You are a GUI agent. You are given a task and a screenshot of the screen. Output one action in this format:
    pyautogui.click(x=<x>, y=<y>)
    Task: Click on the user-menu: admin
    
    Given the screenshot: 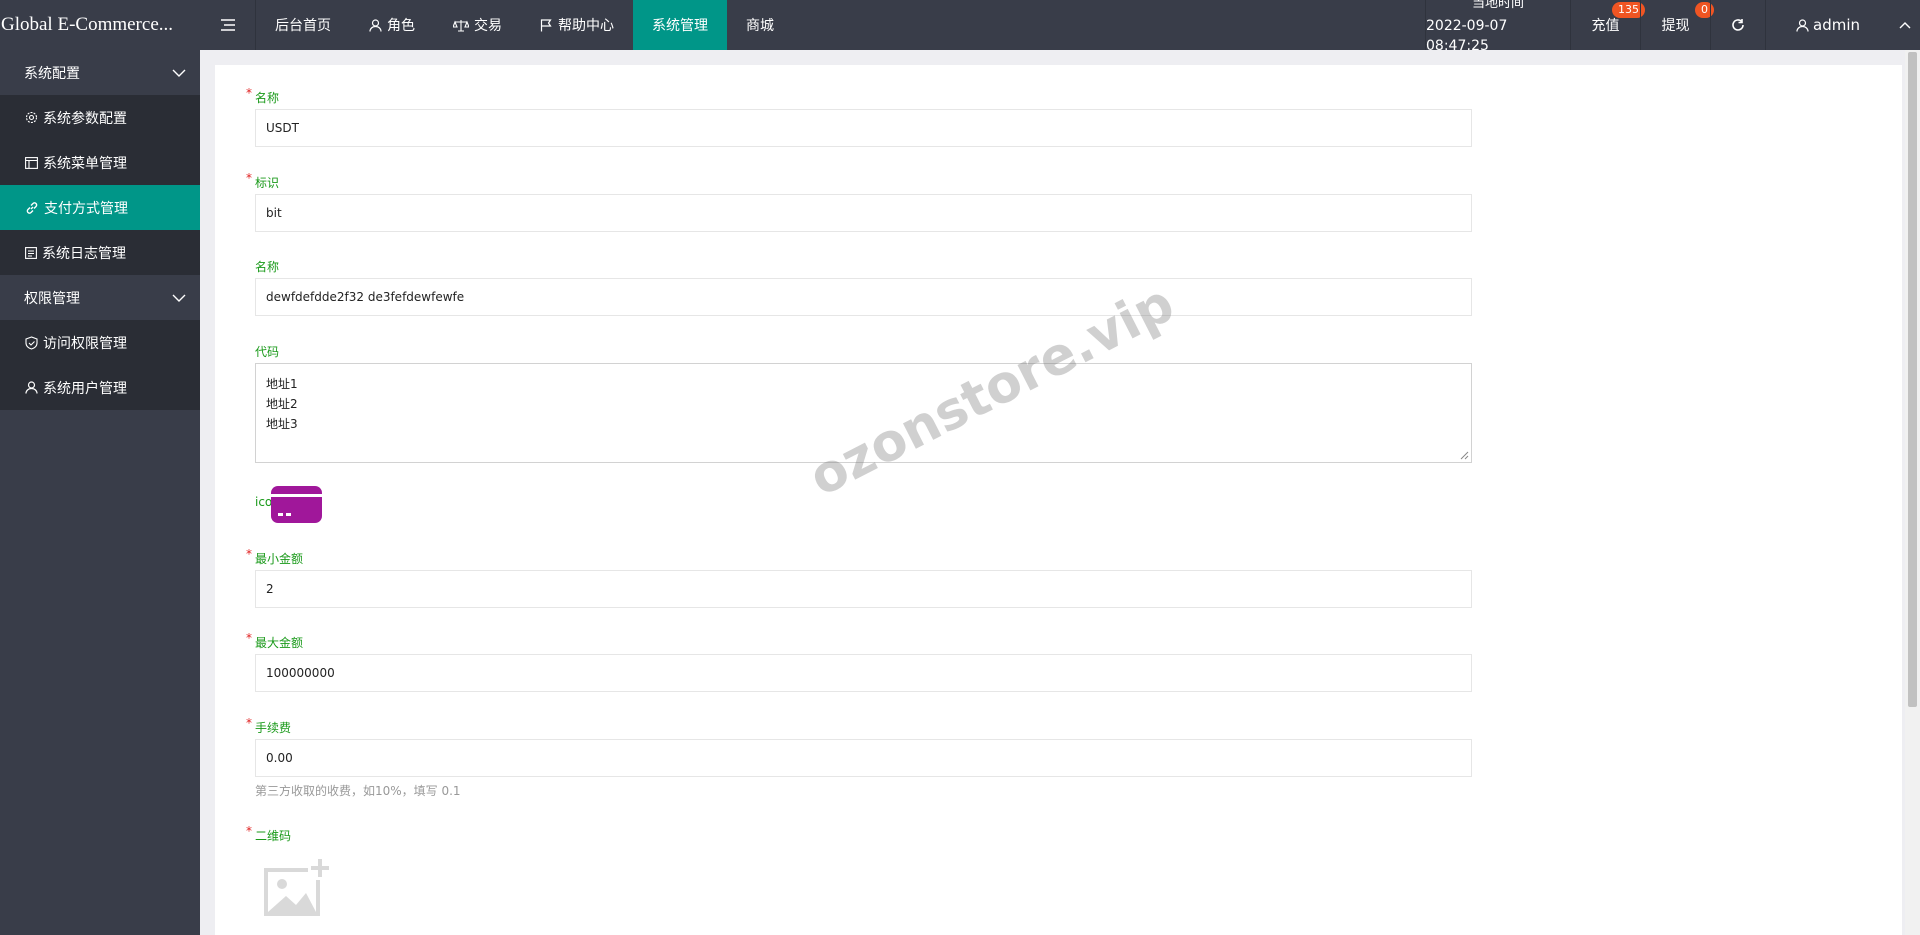 What is the action you would take?
    pyautogui.click(x=1827, y=25)
    